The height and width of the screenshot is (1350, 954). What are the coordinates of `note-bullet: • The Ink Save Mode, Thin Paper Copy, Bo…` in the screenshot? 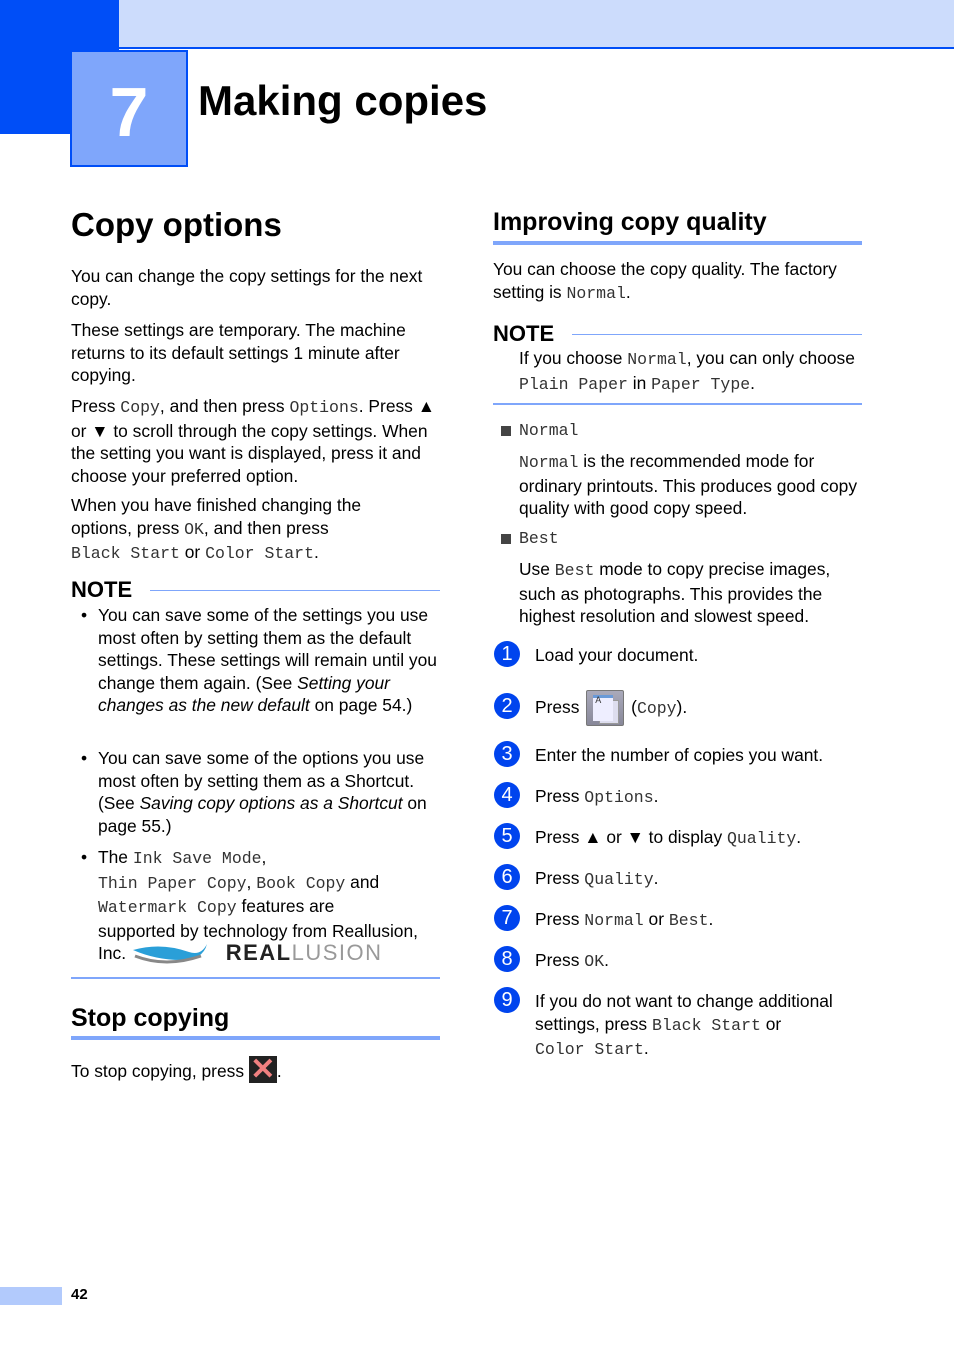 It's located at (249, 894).